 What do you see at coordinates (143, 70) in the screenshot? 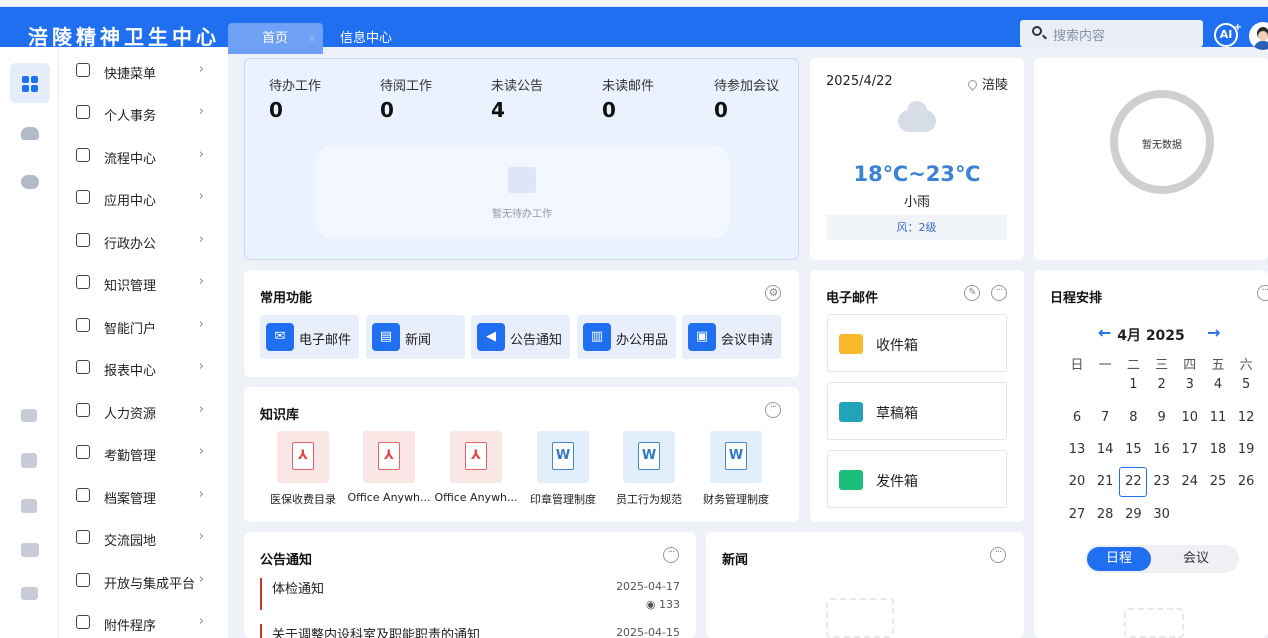
I see `menu-item-shortcut: 快捷菜单 ›` at bounding box center [143, 70].